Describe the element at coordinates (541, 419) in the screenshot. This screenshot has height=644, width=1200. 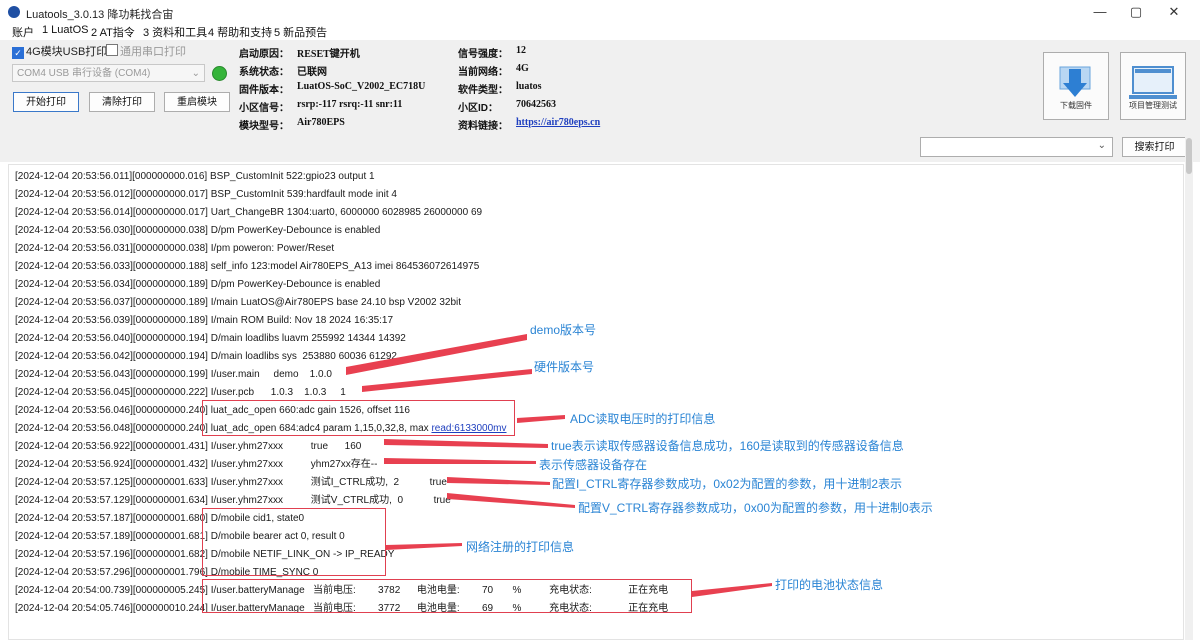
I see `arrow-adc` at that location.